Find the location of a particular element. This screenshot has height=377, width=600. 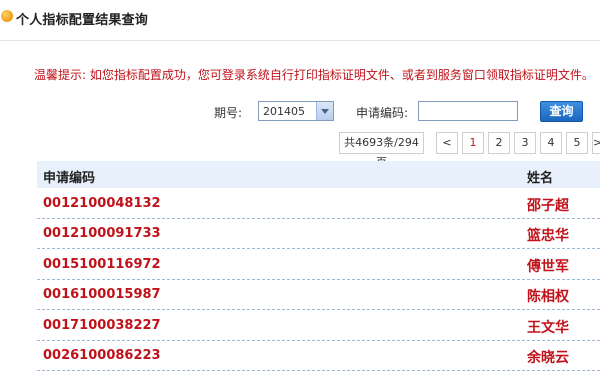

cell-name: 邵子超 is located at coordinates (548, 206).